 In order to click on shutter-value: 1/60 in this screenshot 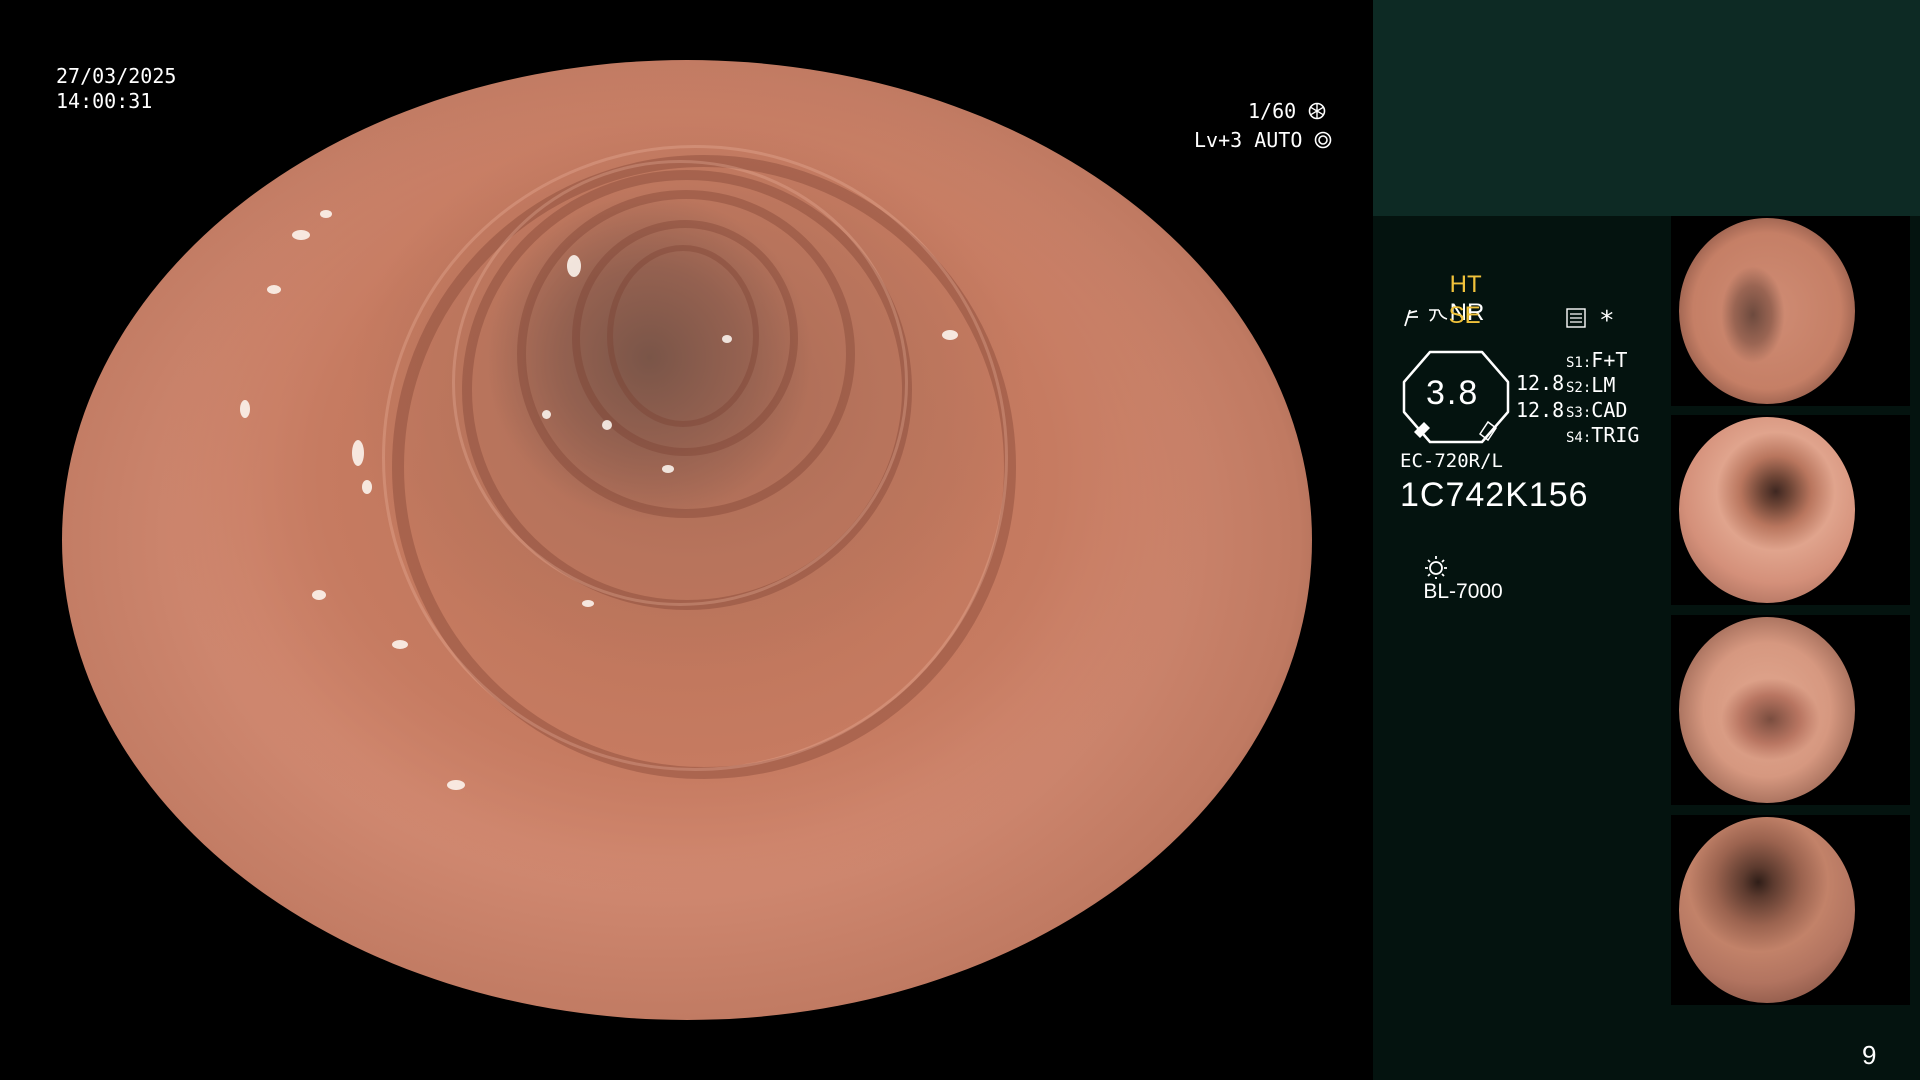, I will do `click(1272, 111)`.